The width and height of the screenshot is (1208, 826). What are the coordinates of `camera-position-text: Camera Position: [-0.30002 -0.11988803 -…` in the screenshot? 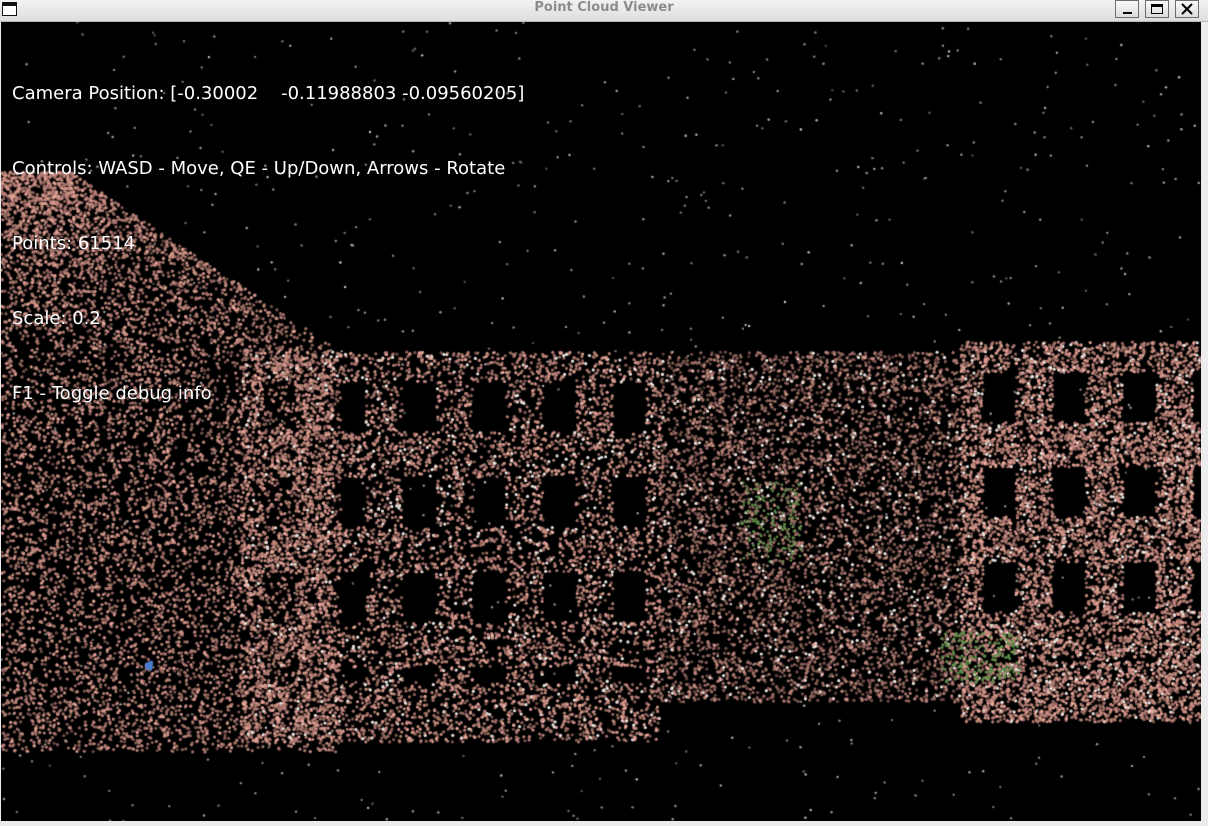 It's located at (268, 93).